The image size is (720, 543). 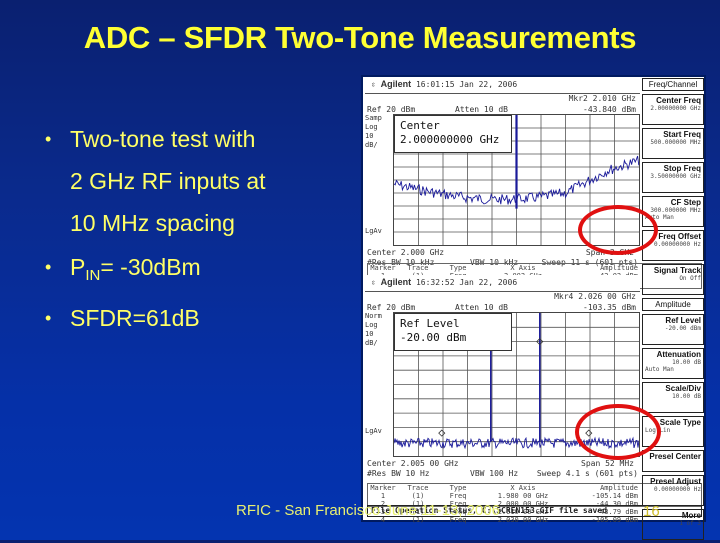 What do you see at coordinates (378, 132) in the screenshot?
I see `side-labels: Samp Log 10 dB/` at bounding box center [378, 132].